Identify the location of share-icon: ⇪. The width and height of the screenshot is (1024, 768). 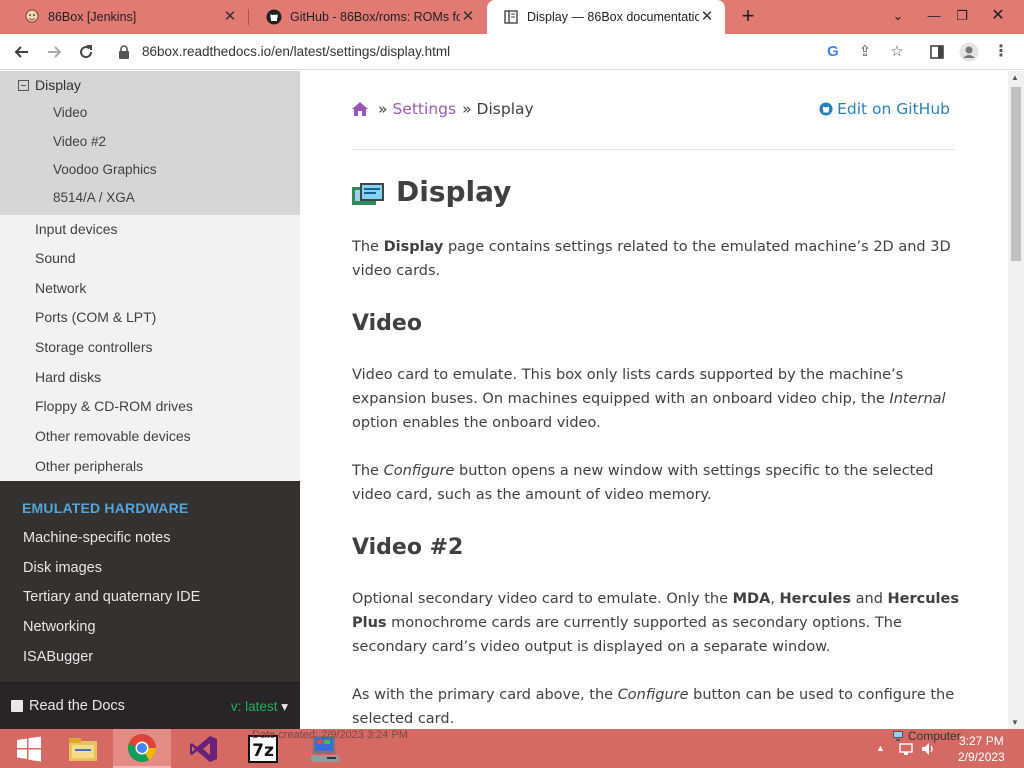
(865, 52).